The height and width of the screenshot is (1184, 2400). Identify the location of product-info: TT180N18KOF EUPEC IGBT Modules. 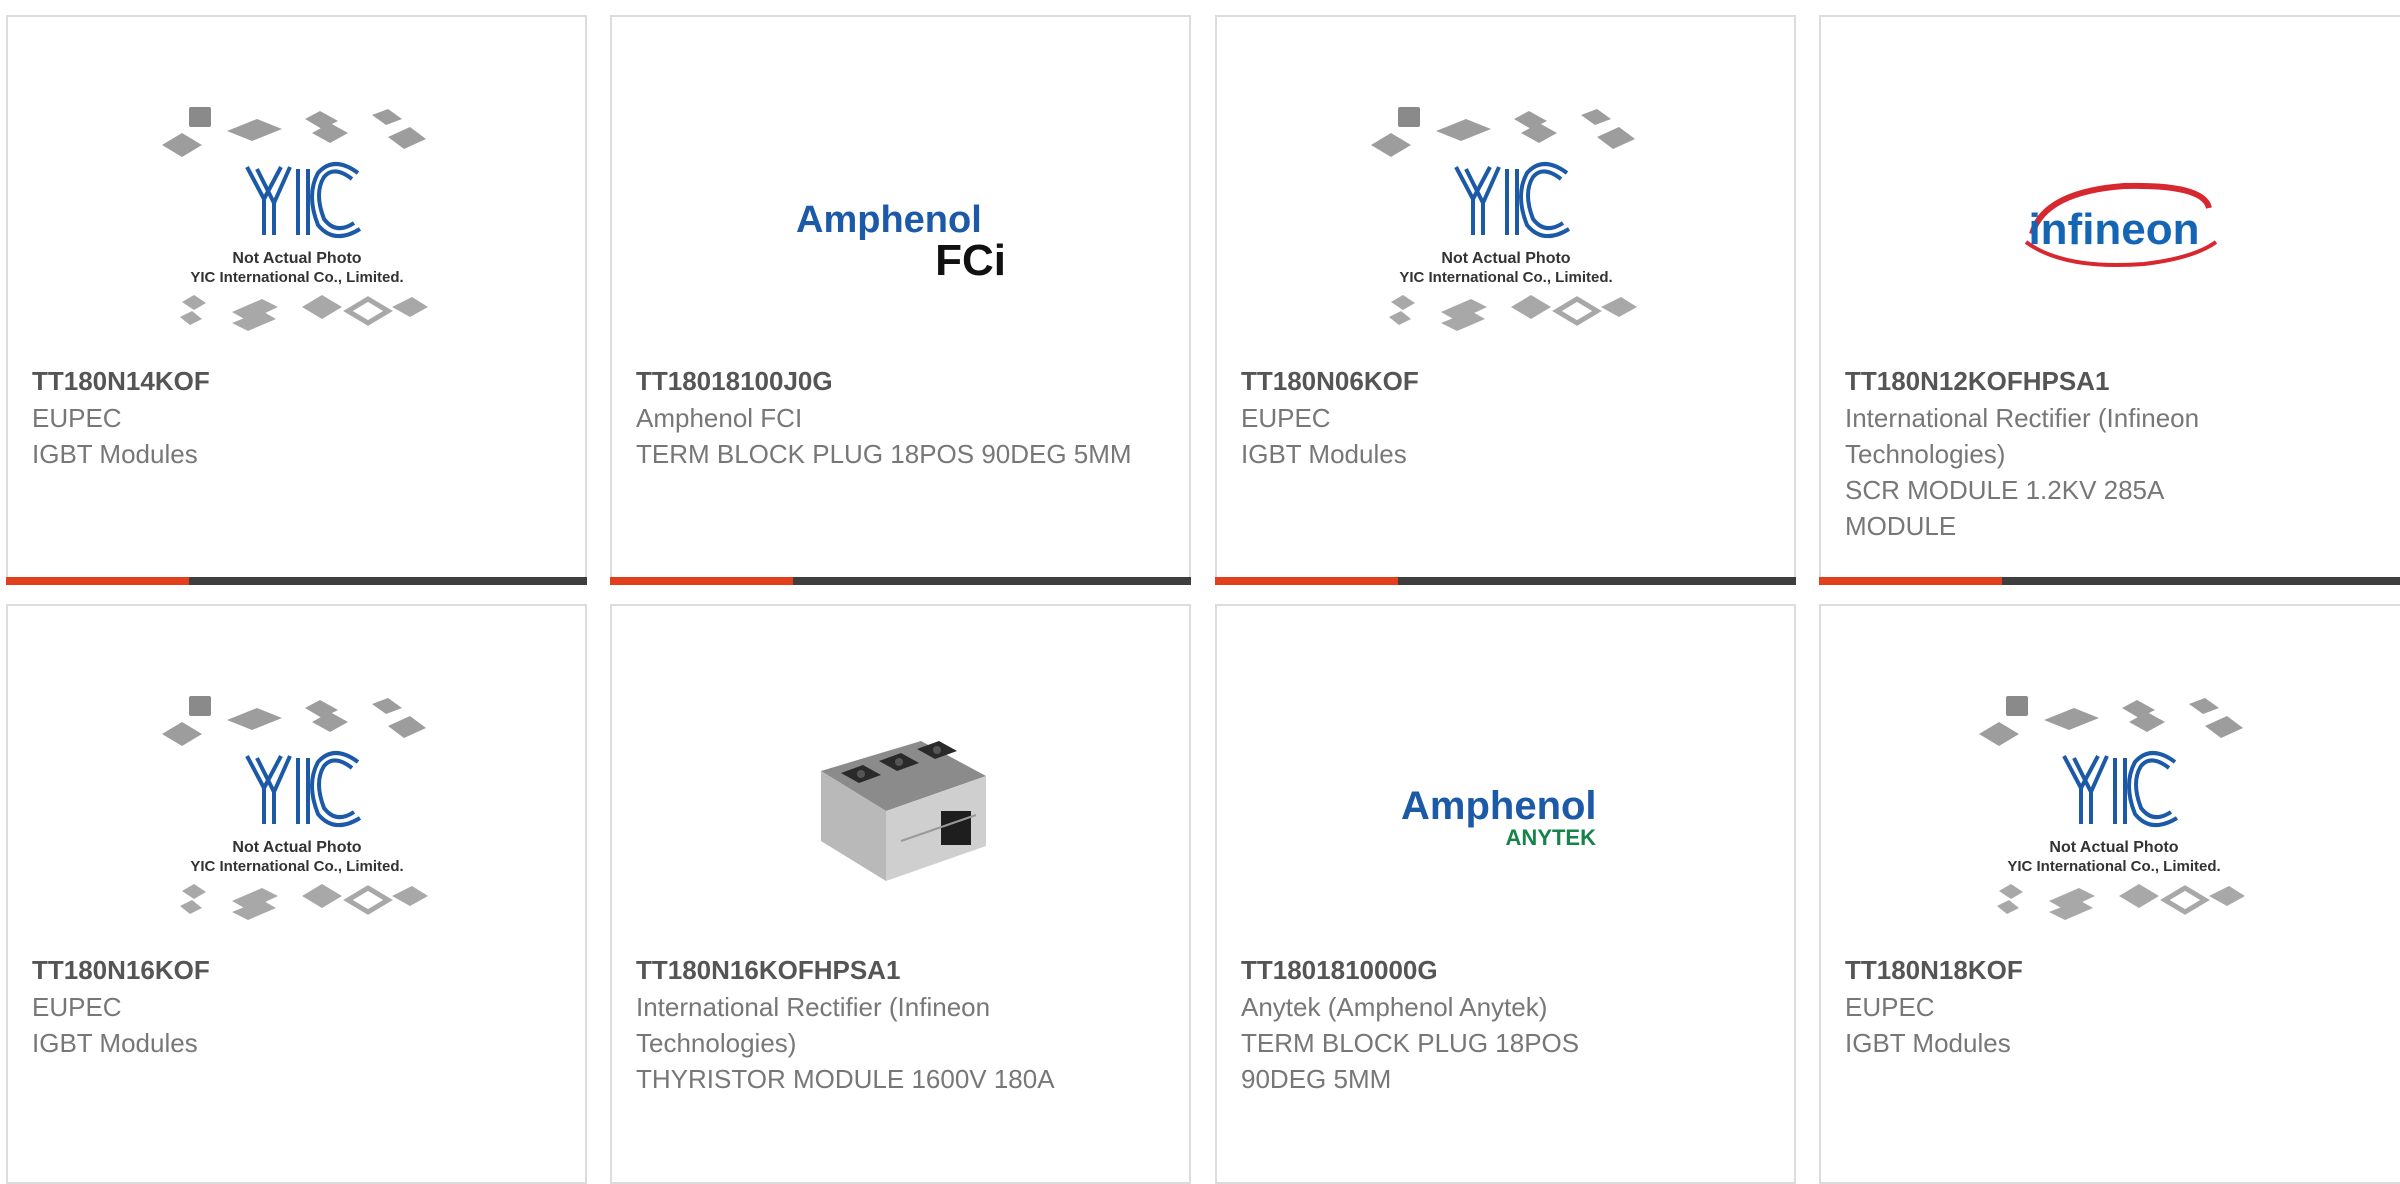
(2114, 1006).